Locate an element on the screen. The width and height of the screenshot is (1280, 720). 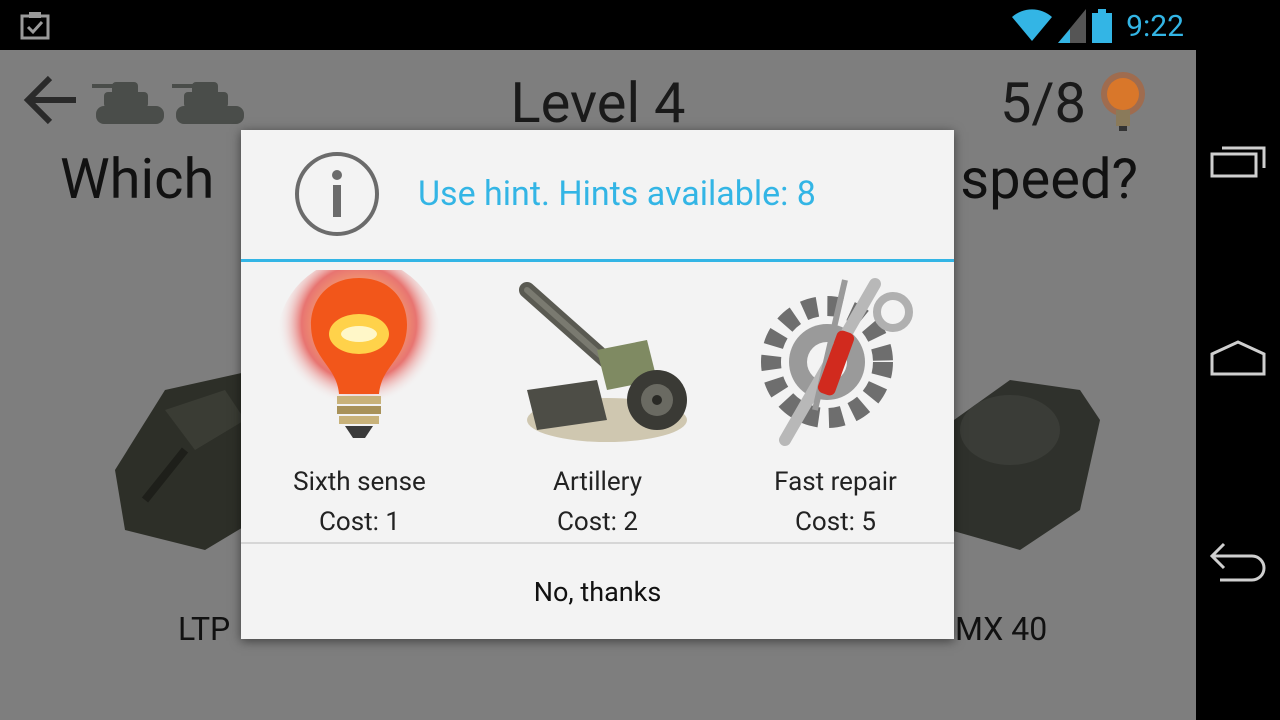
dialog-title: Use hint. Hints available: 8 is located at coordinates (617, 194).